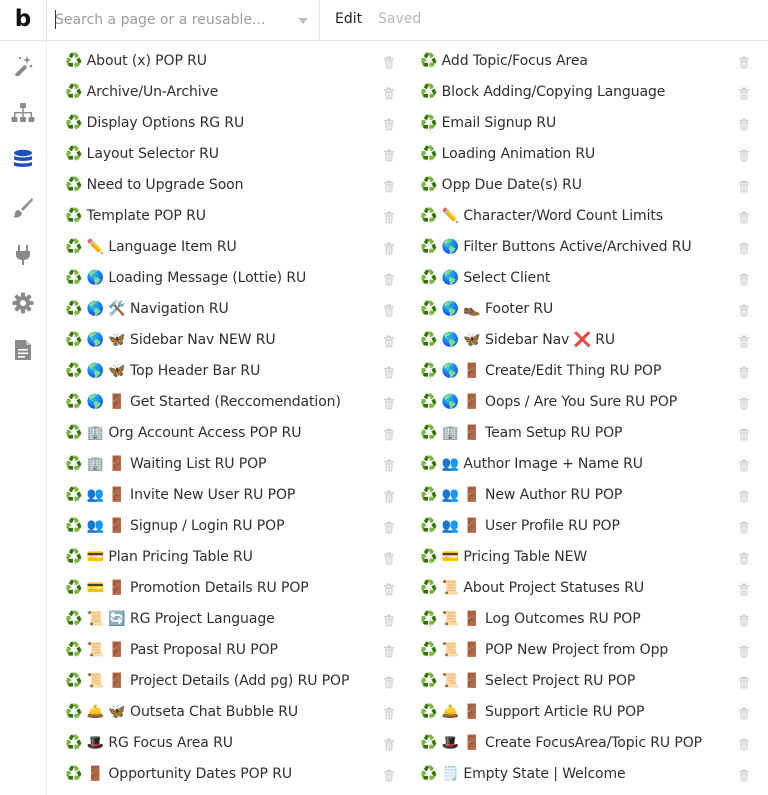 The image size is (768, 795). What do you see at coordinates (544, 650) in the screenshot?
I see `reusable-element-name: ♻️ 📜 🚪 POP New Project from Opp` at bounding box center [544, 650].